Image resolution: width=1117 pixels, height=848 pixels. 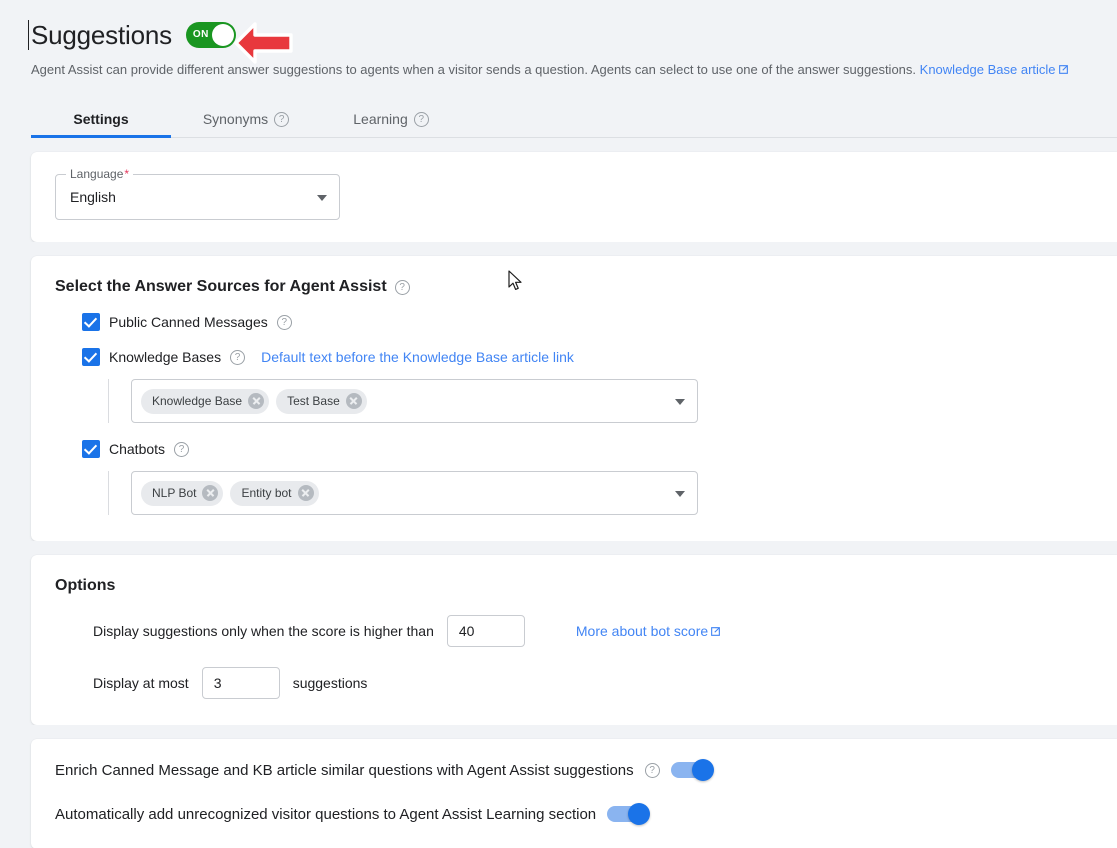 What do you see at coordinates (648, 631) in the screenshot?
I see `bot-score-link: More about bot score` at bounding box center [648, 631].